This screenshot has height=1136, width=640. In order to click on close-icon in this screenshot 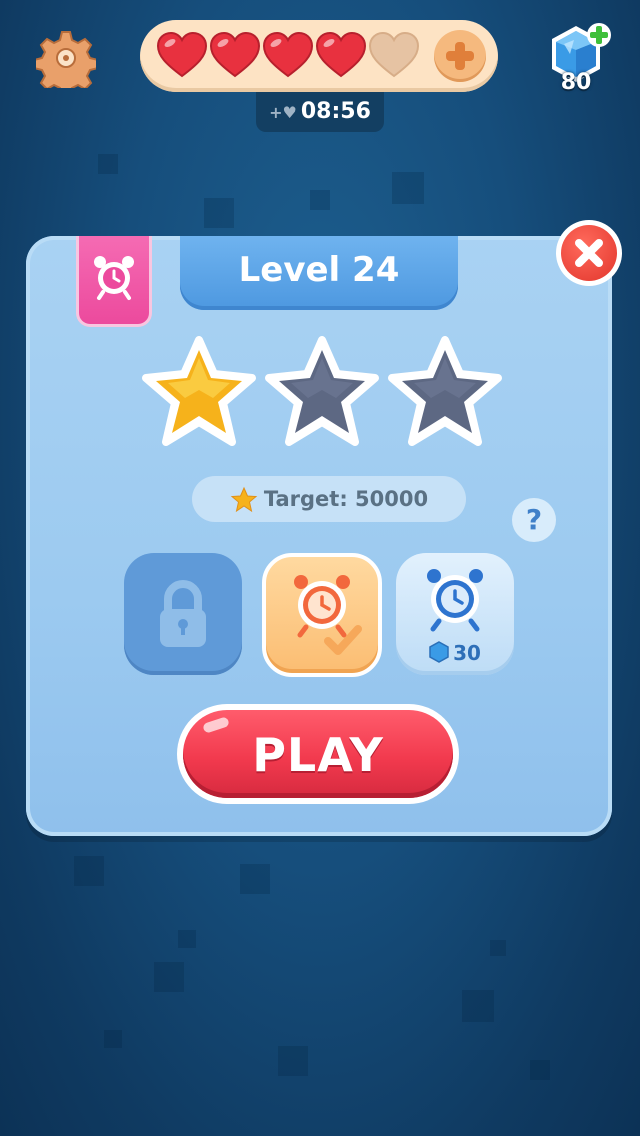, I will do `click(589, 253)`.